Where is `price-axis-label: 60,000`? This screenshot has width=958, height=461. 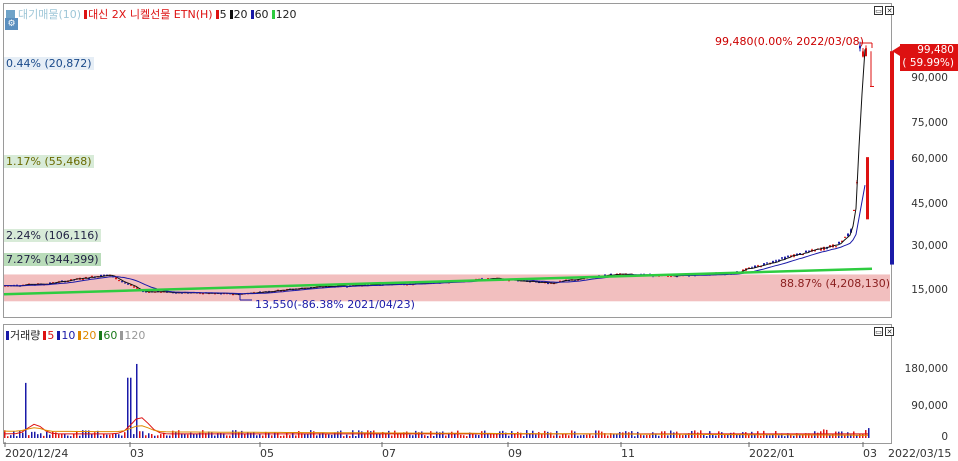 price-axis-label: 60,000 is located at coordinates (929, 159).